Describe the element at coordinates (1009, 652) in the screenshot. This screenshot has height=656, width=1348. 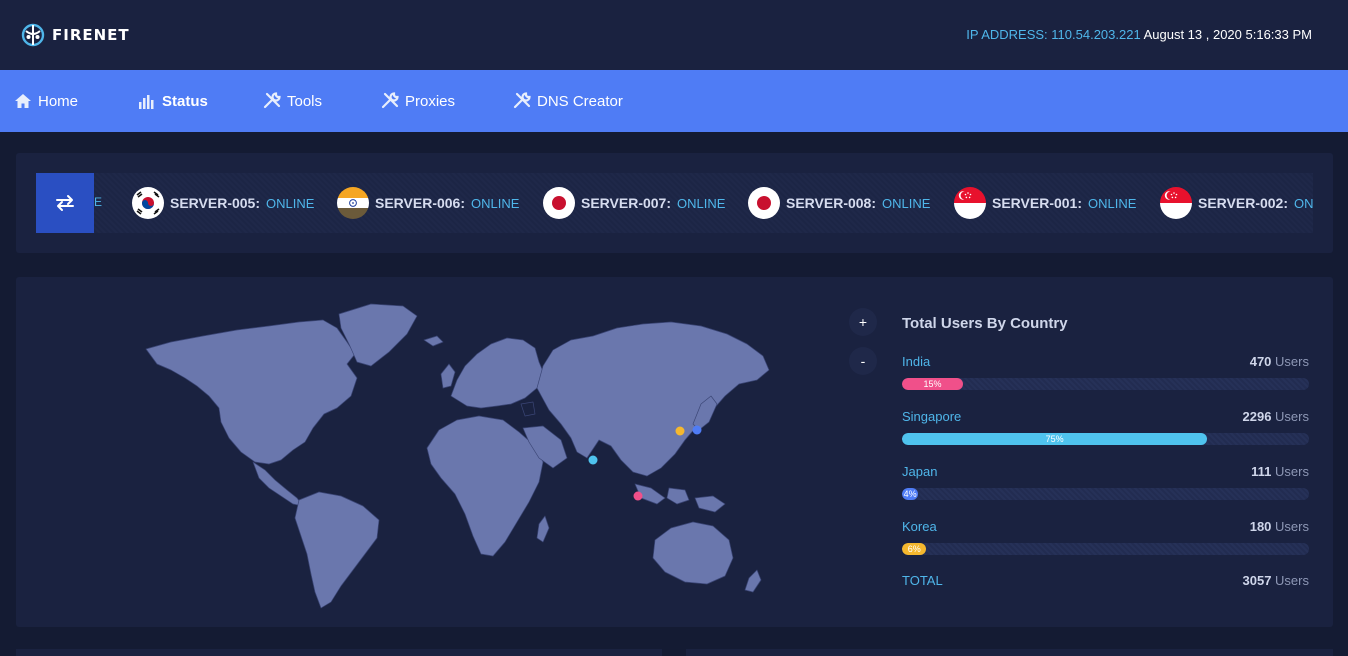
I see `next-panel-right` at that location.